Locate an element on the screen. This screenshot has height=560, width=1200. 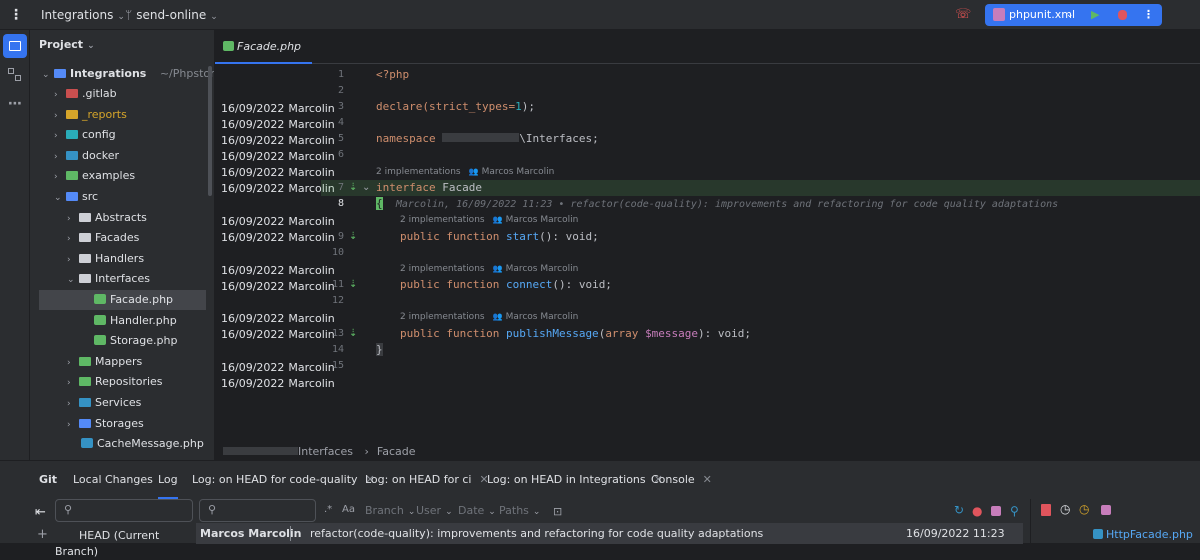
tree-item: Handler.php is located at coordinates (128, 321).